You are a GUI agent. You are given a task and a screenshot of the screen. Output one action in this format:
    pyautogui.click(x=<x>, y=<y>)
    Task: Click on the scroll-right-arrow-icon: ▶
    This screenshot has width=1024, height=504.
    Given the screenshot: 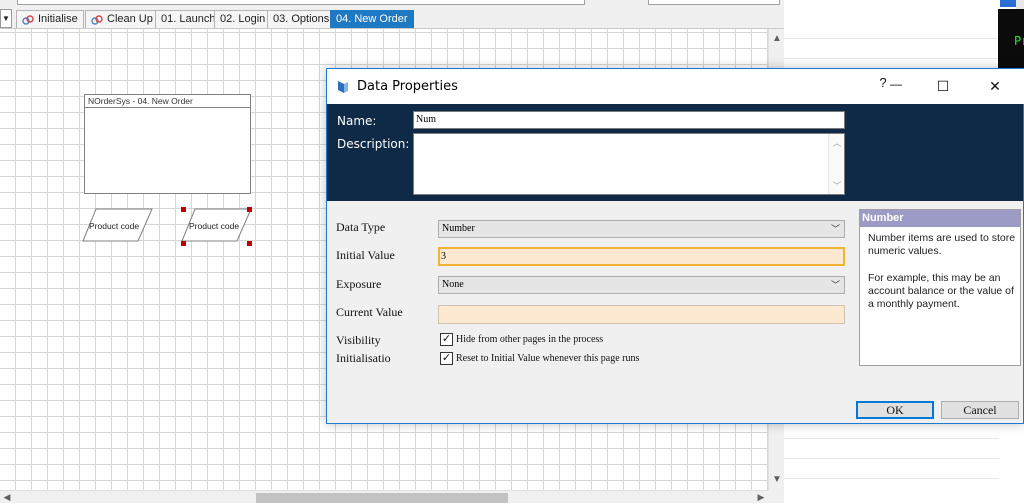 What is the action you would take?
    pyautogui.click(x=761, y=497)
    